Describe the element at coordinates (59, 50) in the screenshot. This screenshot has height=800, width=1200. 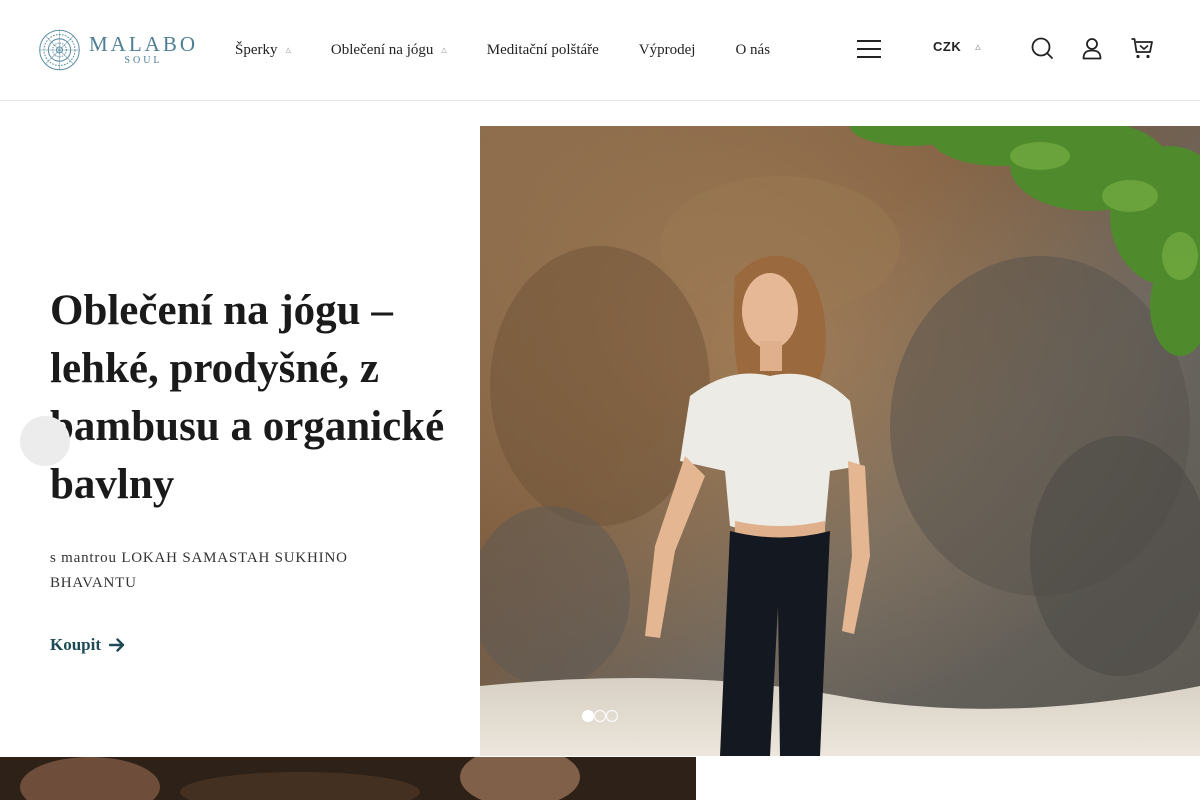
I see `mandala-logo-icon` at that location.